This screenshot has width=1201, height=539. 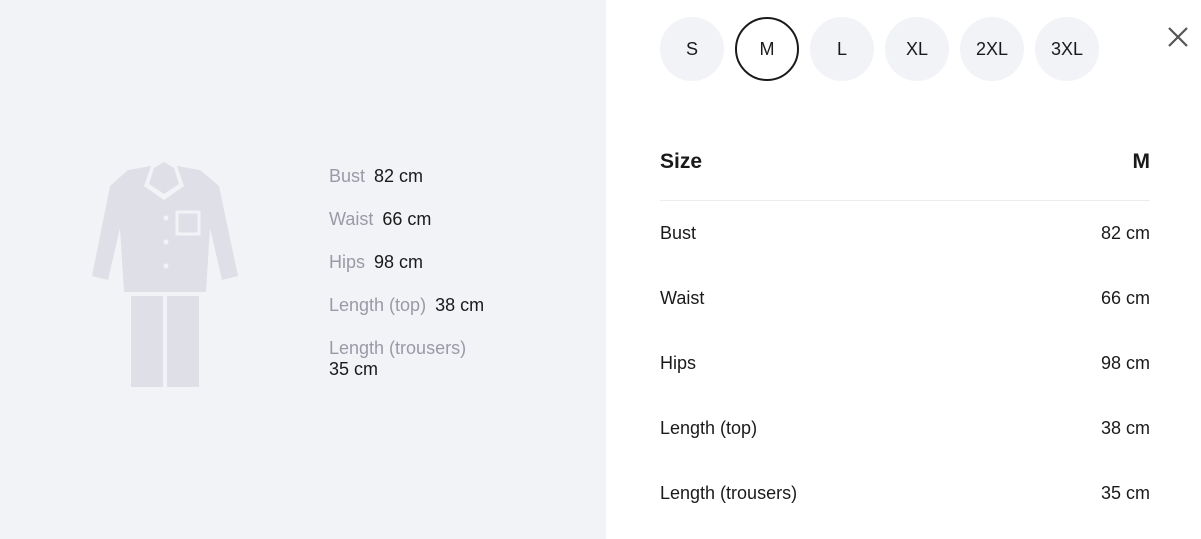 I want to click on size-option-s: S, so click(x=692, y=49).